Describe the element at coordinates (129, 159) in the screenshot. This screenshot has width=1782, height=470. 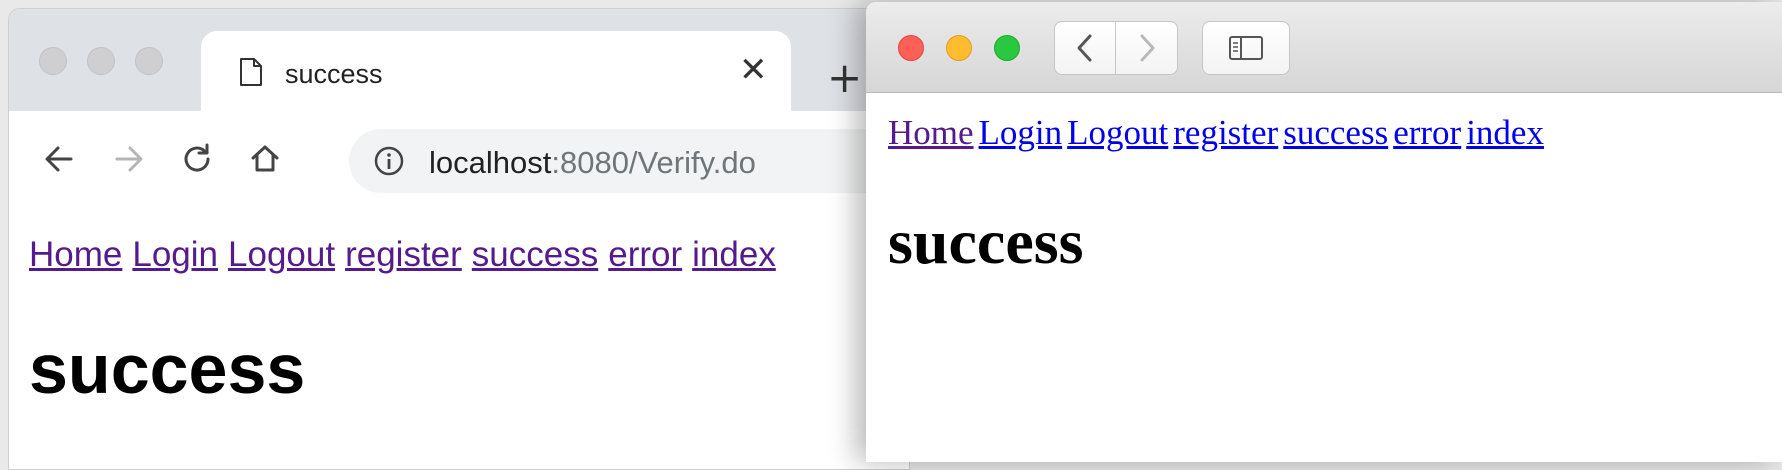
I see `arrow-right-icon` at that location.